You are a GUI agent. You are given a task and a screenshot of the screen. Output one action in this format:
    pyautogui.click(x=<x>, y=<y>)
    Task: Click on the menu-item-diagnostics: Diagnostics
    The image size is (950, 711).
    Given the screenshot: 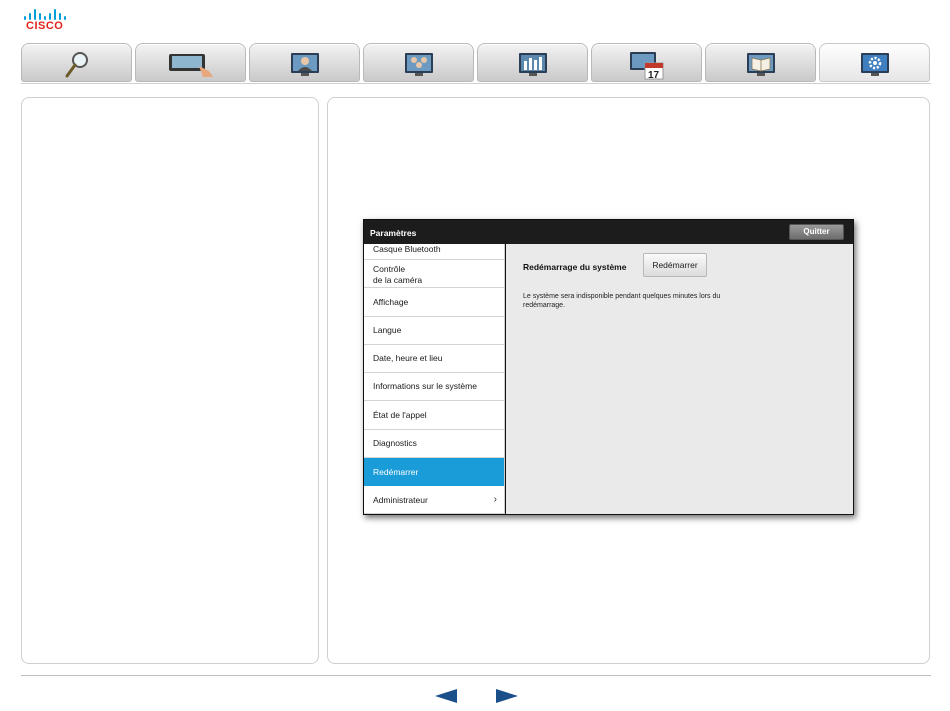 What is the action you would take?
    pyautogui.click(x=434, y=444)
    